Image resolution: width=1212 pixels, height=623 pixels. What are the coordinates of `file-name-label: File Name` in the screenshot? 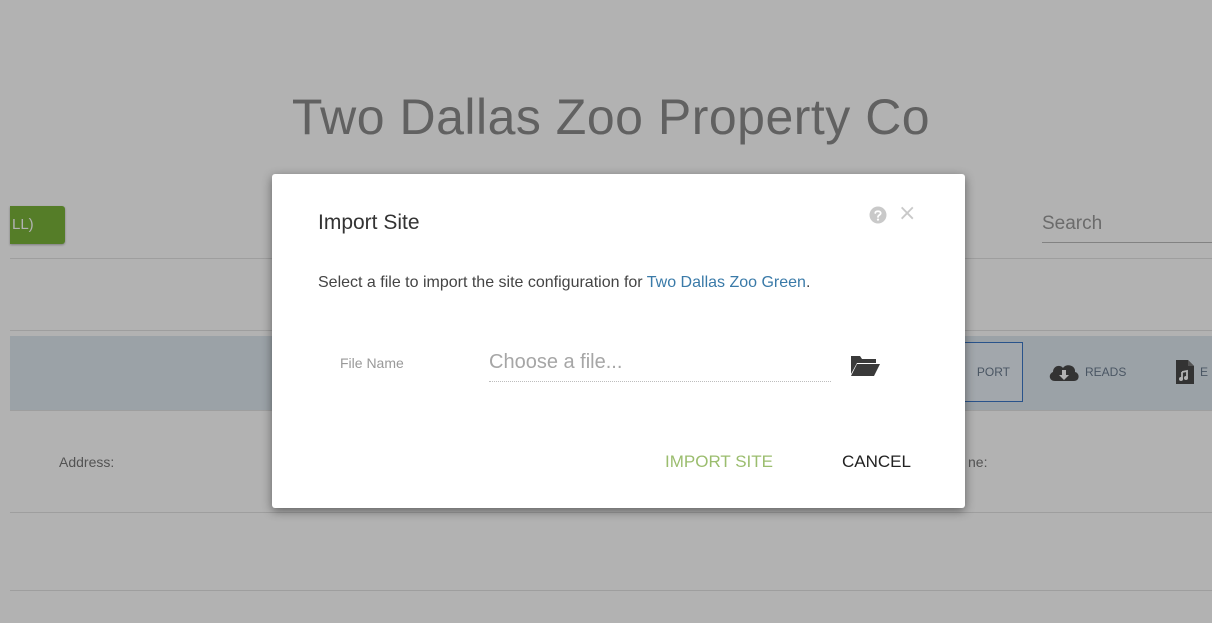 It's located at (372, 363).